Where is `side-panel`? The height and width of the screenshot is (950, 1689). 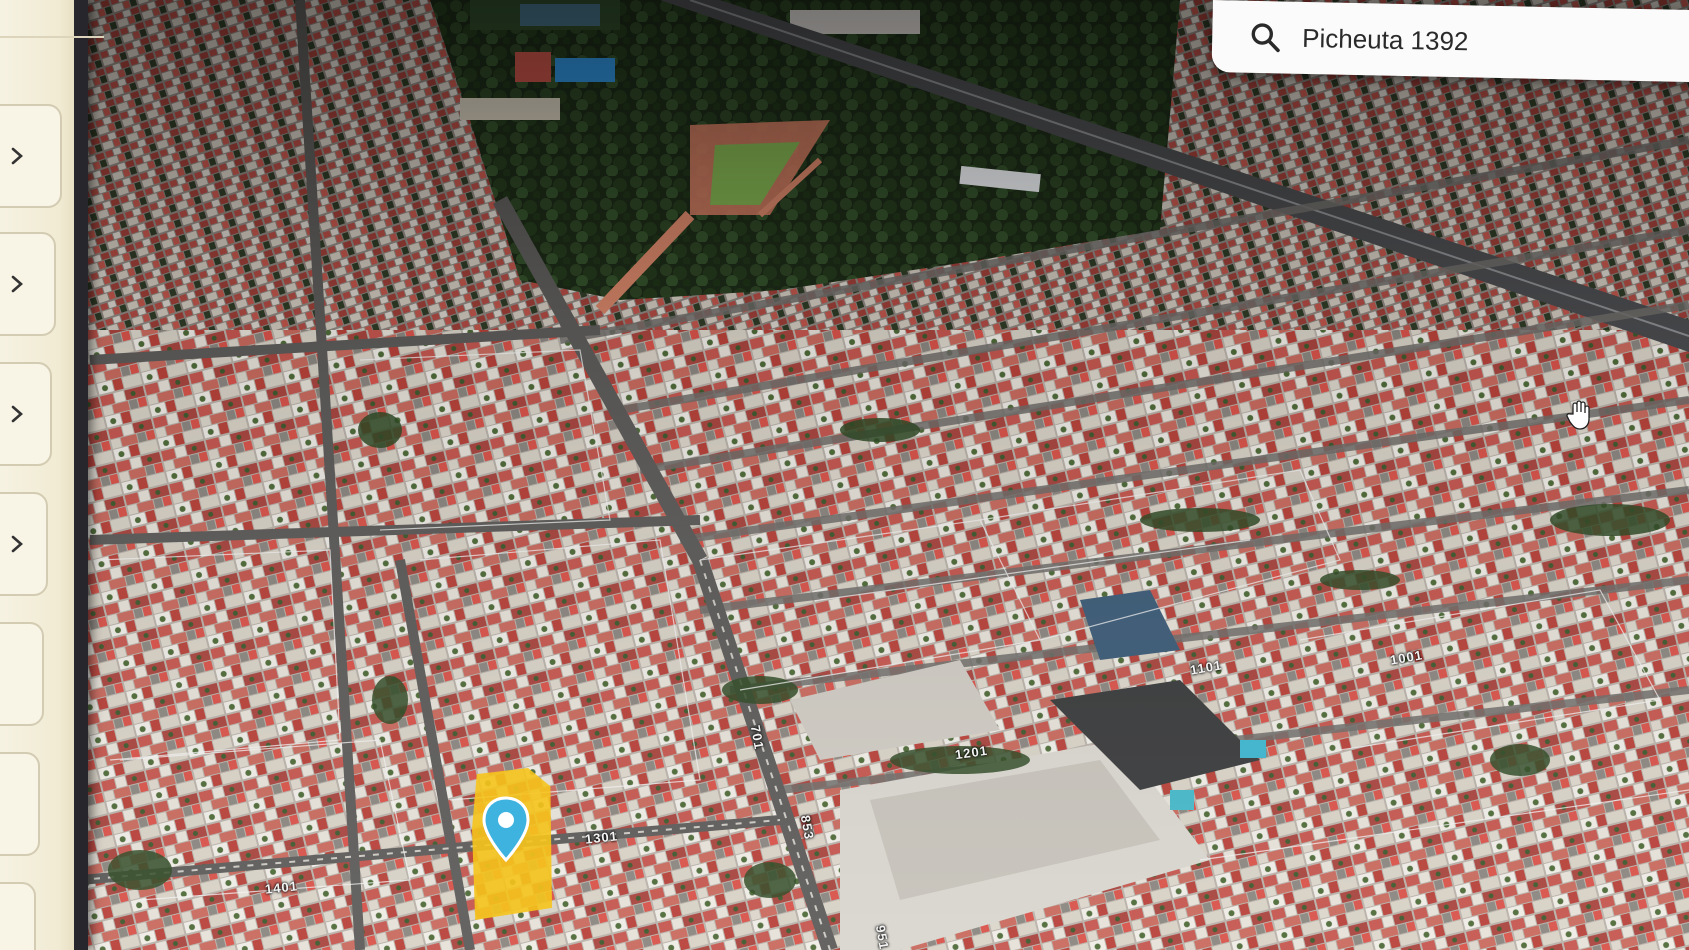
side-panel is located at coordinates (52, 475).